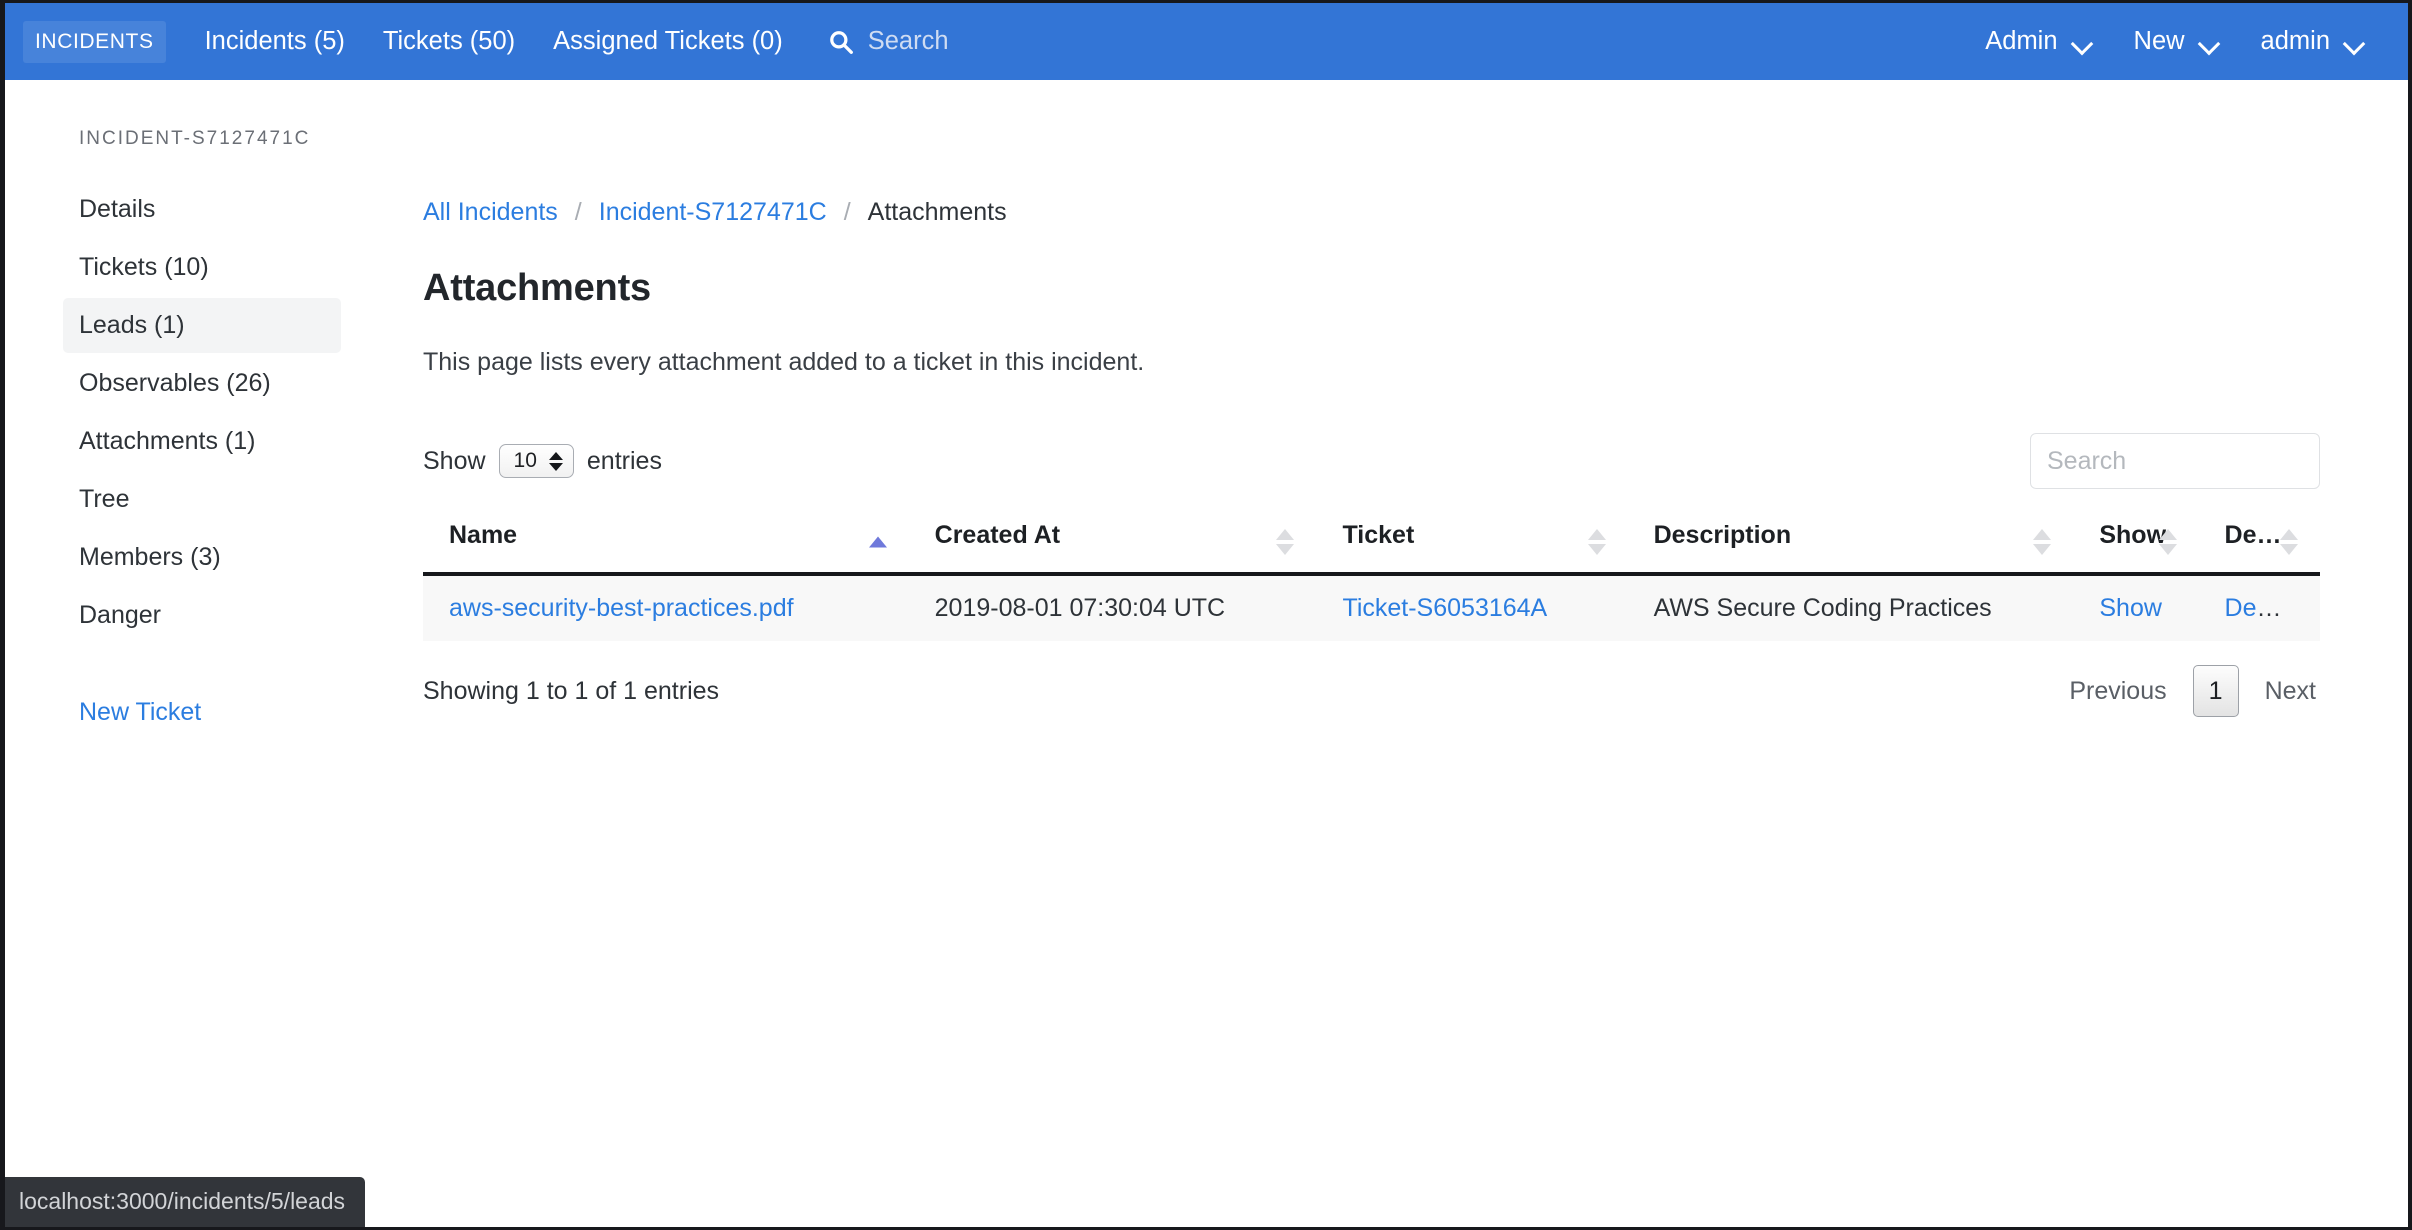 This screenshot has height=1230, width=2412. What do you see at coordinates (1378, 535) in the screenshot?
I see `column-header-ticket-label: Ticket` at bounding box center [1378, 535].